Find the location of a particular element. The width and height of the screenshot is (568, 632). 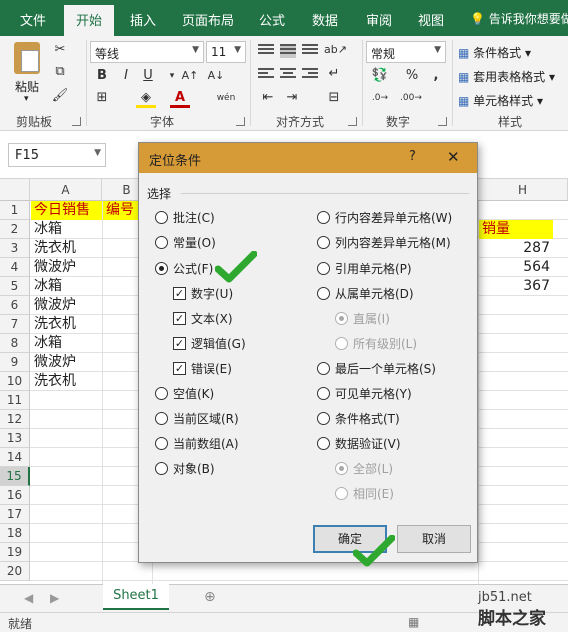

paste-icon is located at coordinates (27, 58).